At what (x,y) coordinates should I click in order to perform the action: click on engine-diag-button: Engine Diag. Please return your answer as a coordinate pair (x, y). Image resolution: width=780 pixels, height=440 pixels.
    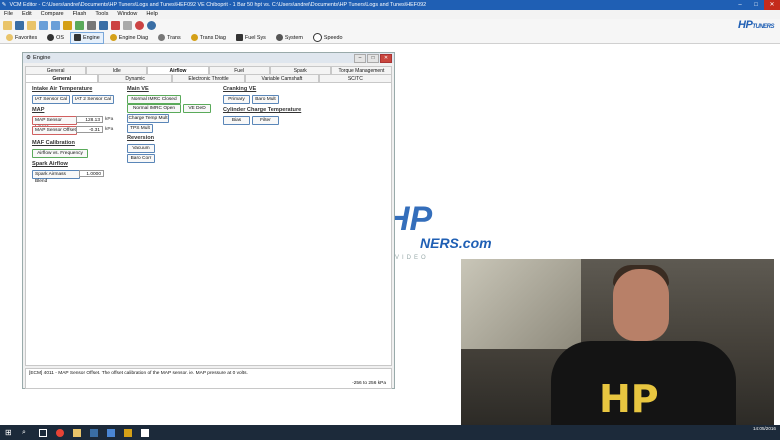
    Looking at the image, I should click on (129, 38).